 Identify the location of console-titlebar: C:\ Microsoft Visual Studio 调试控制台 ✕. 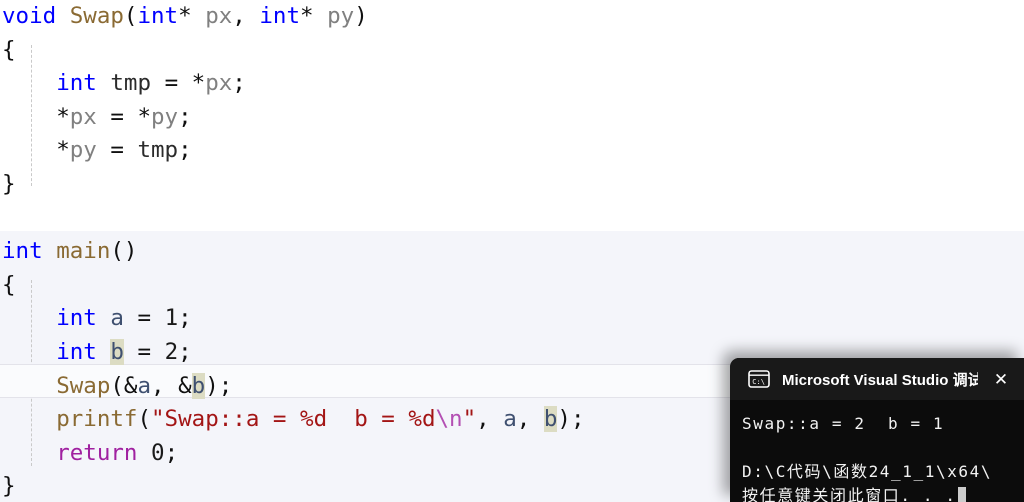
(877, 379).